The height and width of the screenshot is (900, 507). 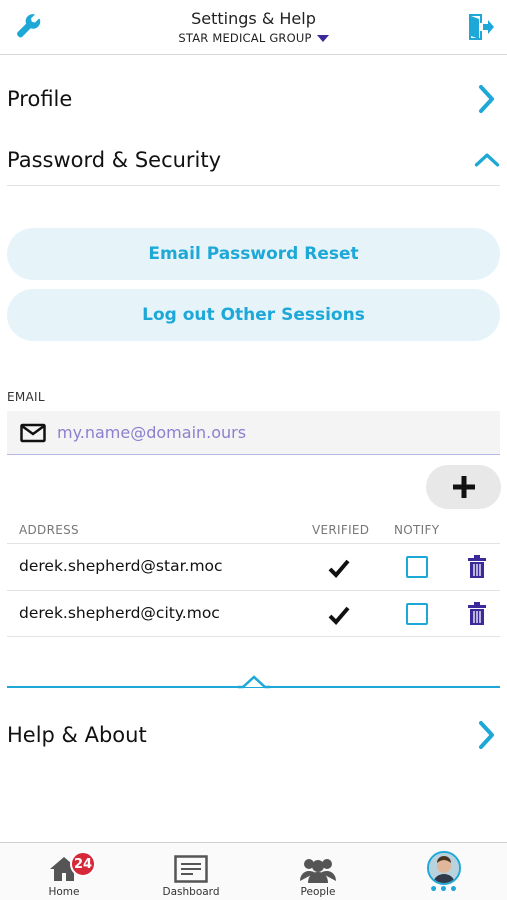 I want to click on email-address: derek.shepherd@city.moc, so click(x=119, y=613).